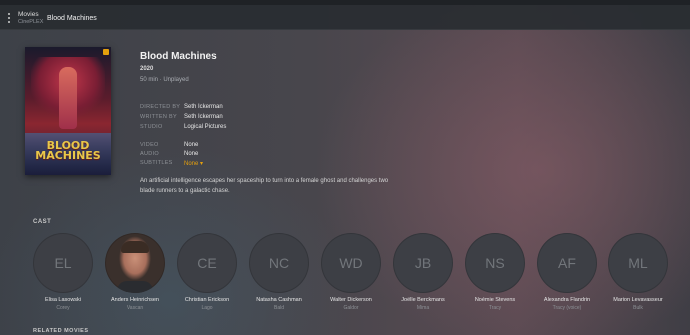  I want to click on movie-title: Blood Machines, so click(178, 56).